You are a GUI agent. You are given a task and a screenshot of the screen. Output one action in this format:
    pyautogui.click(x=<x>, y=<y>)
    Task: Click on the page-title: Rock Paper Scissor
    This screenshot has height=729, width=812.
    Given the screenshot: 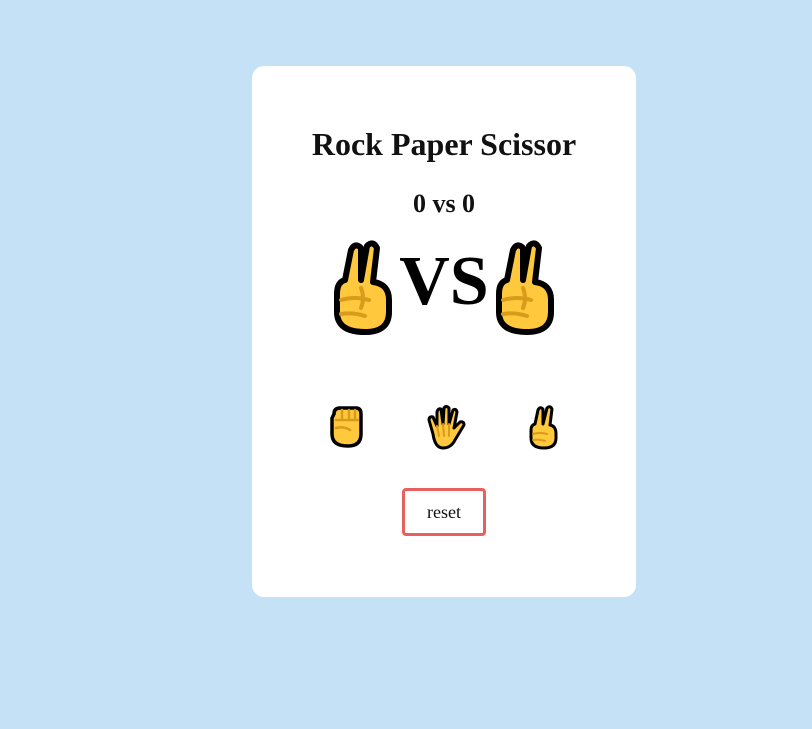 What is the action you would take?
    pyautogui.click(x=444, y=144)
    